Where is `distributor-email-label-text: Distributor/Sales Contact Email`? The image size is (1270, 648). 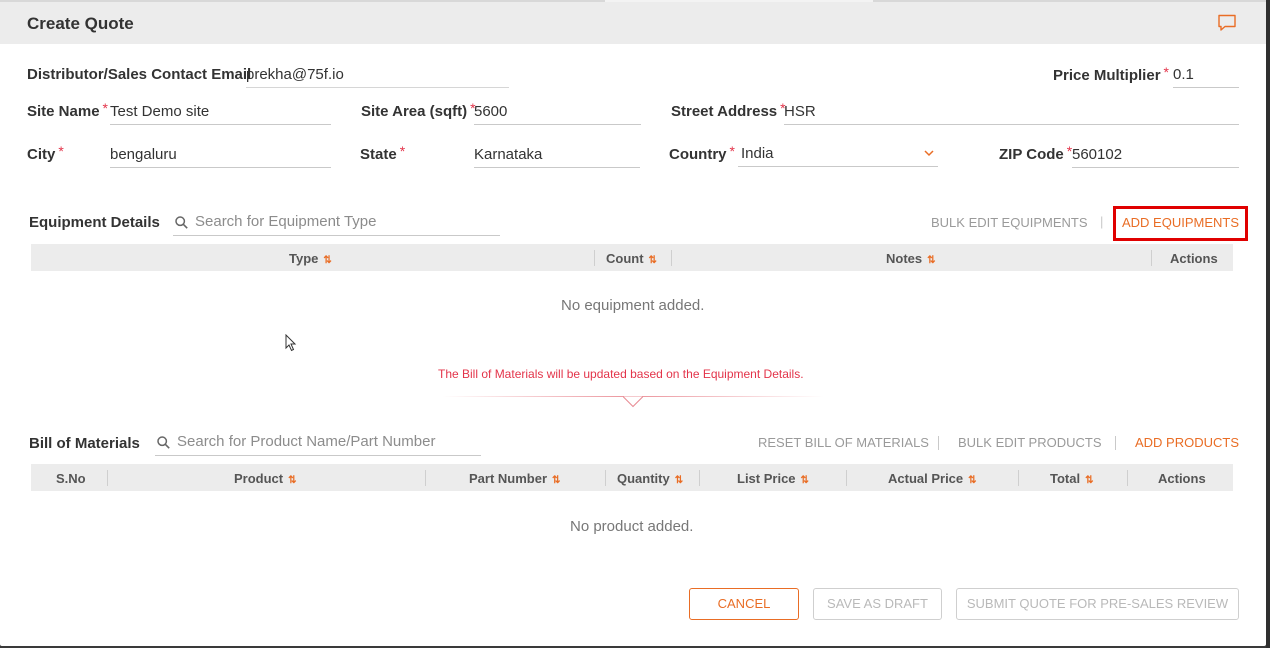
distributor-email-label-text: Distributor/Sales Contact Email is located at coordinates (139, 74).